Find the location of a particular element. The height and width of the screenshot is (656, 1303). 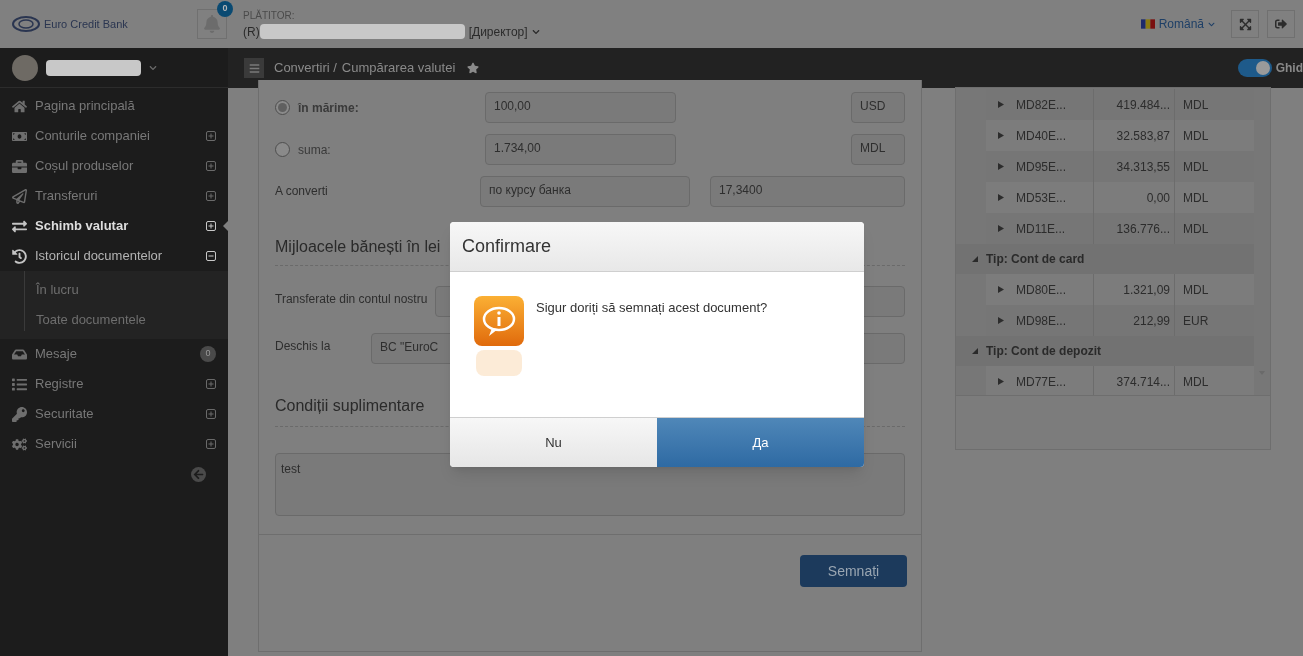

field-label: Transferate din contul nostru is located at coordinates (352, 299).